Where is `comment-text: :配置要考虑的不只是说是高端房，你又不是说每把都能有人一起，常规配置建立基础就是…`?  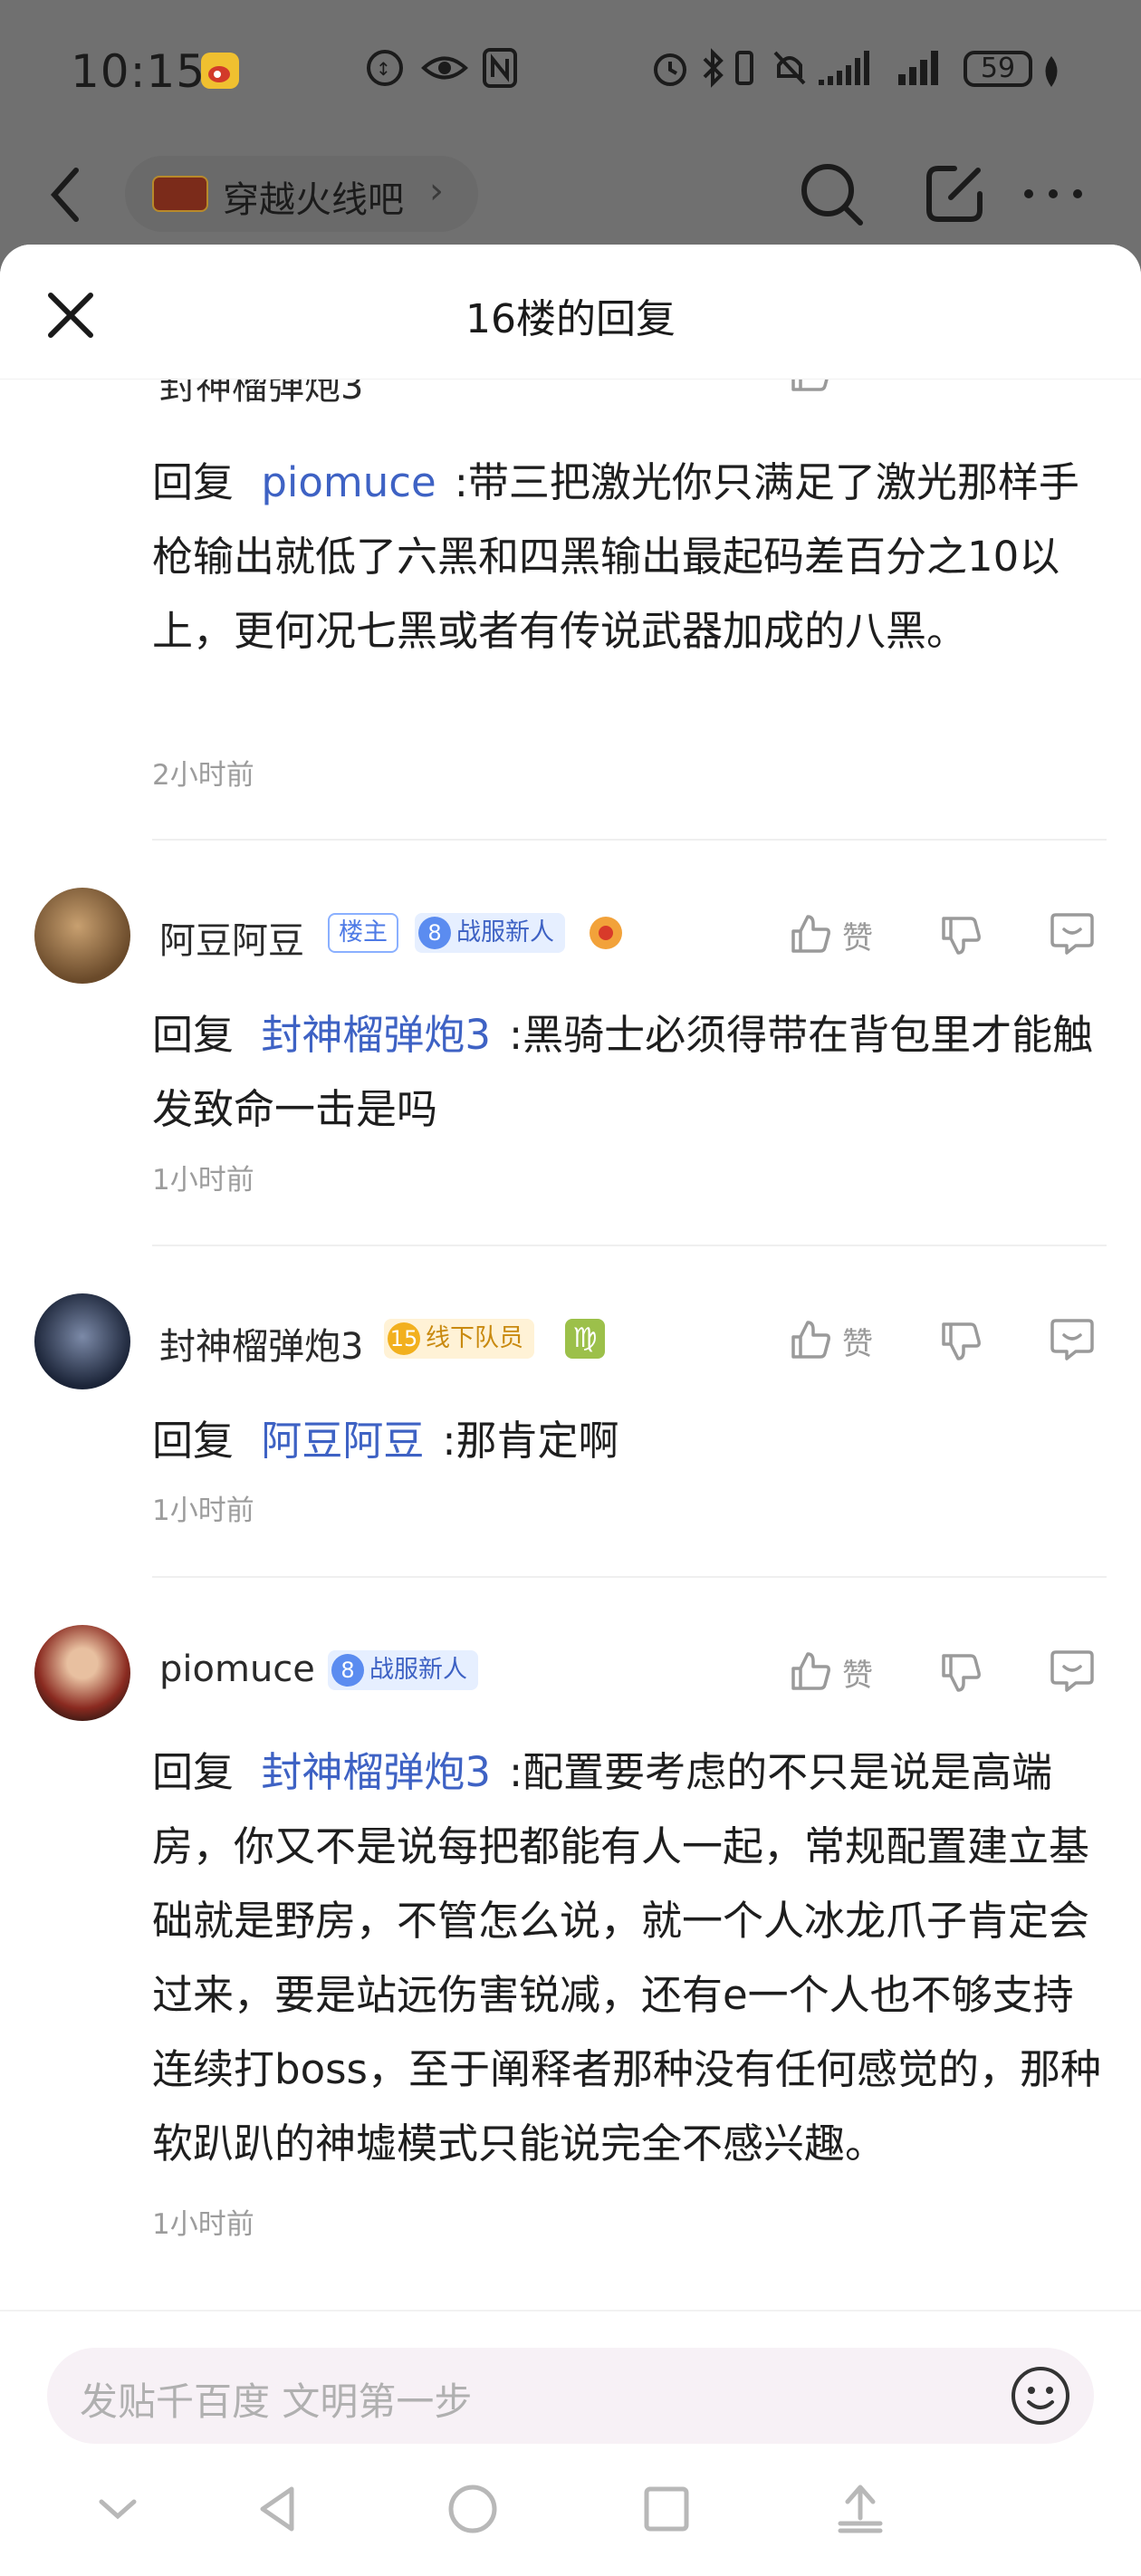
comment-text: :配置要考虑的不只是说是高端房，你又不是说每把都能有人一起，常规配置建立基础就是… is located at coordinates (626, 1957).